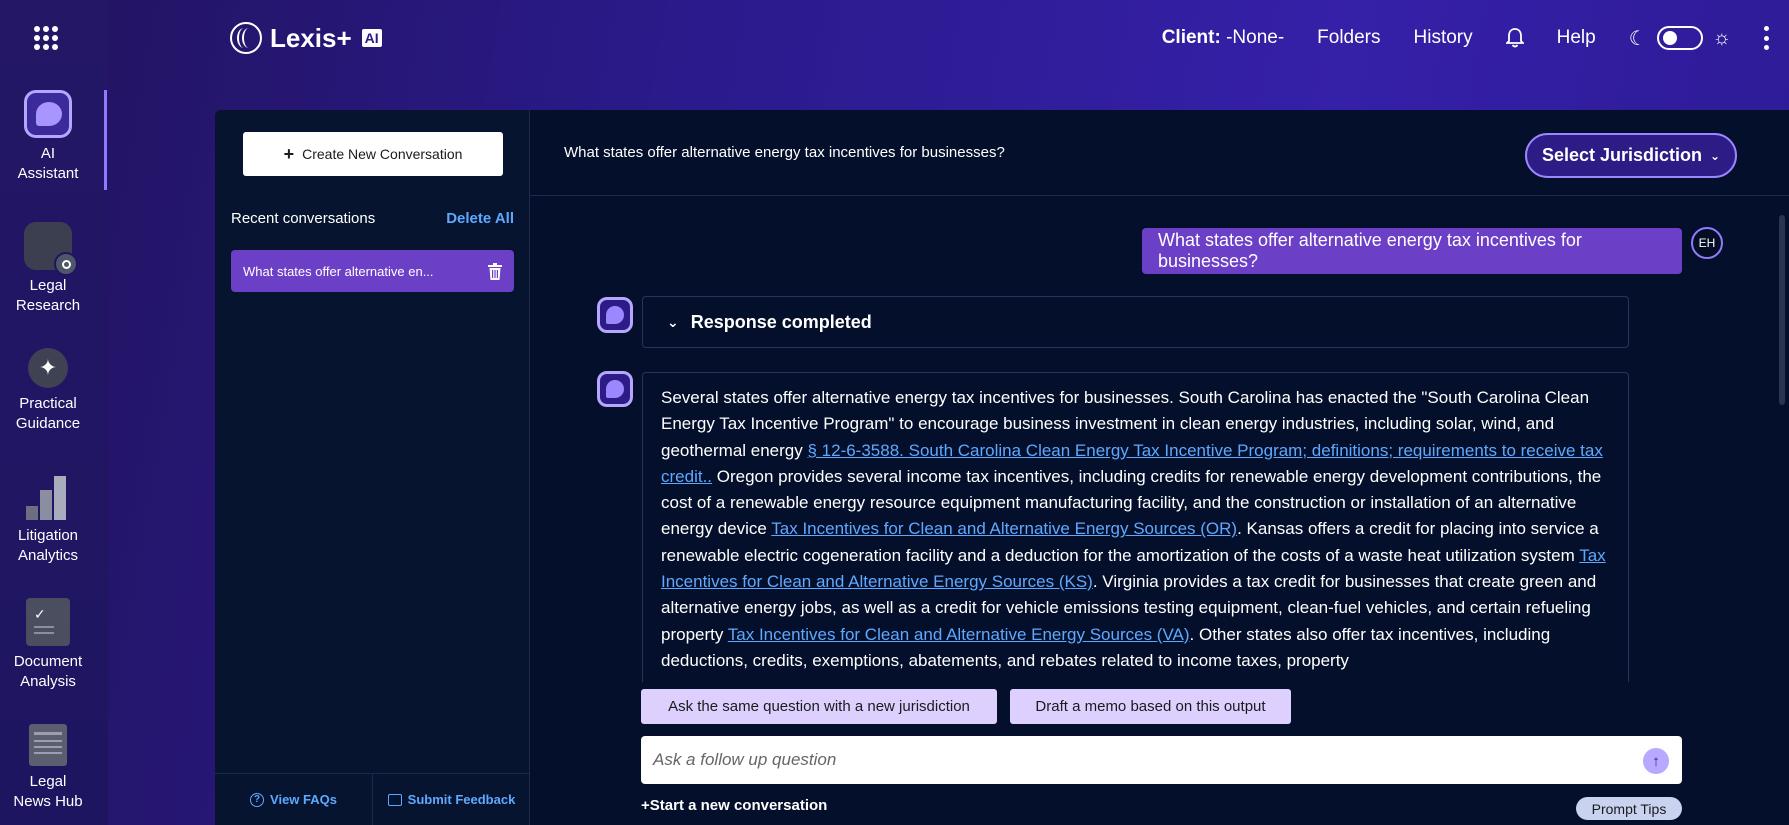 This screenshot has height=825, width=1789. What do you see at coordinates (1721, 37) in the screenshot?
I see `sun-icon: ☼` at bounding box center [1721, 37].